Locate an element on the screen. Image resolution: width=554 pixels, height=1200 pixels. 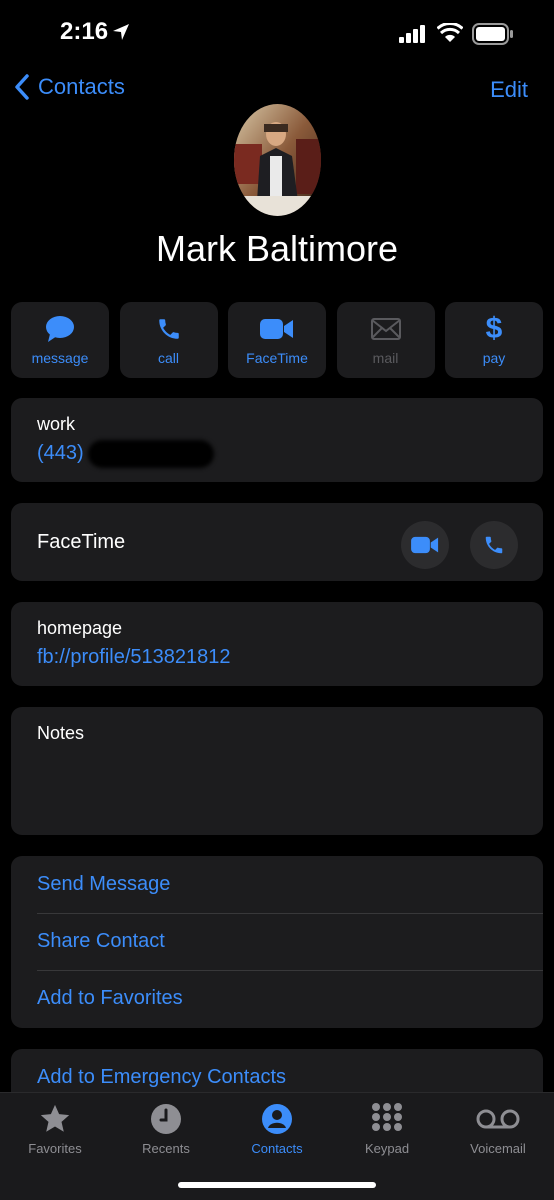
tab-contacts: Contacts is located at coordinates (277, 1128).